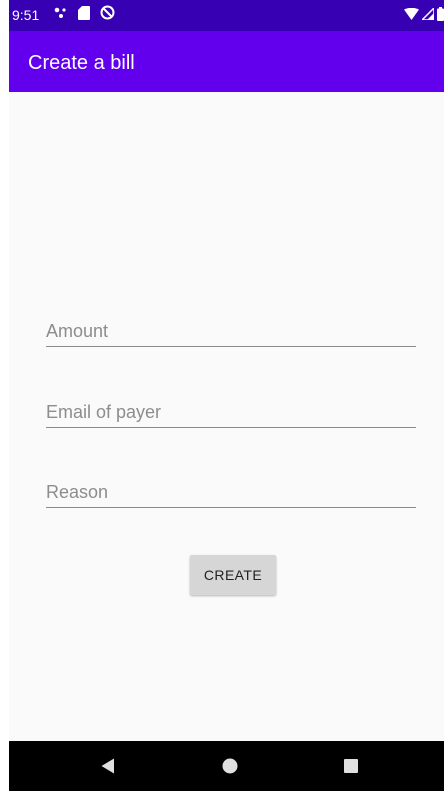 This screenshot has width=444, height=791. What do you see at coordinates (427, 15) in the screenshot?
I see `cell-signal-icon` at bounding box center [427, 15].